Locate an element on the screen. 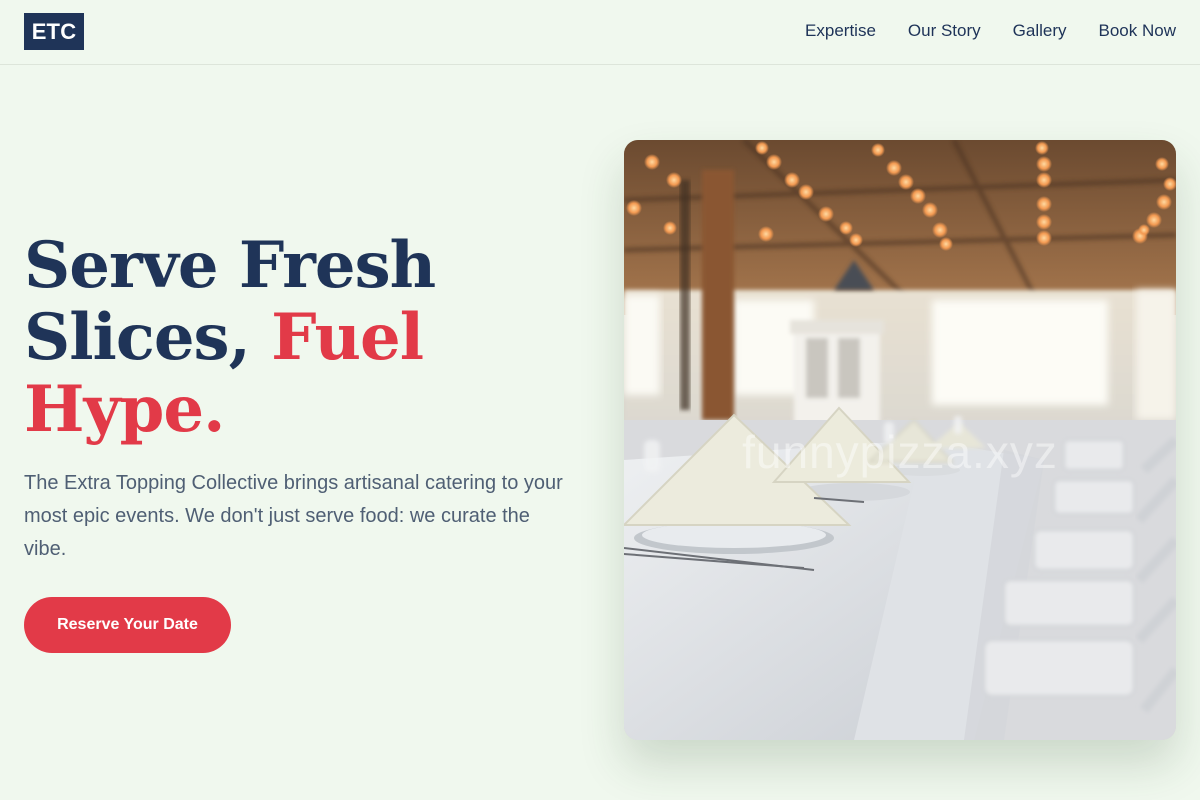  watermark: funnypizza.xyz is located at coordinates (900, 452).